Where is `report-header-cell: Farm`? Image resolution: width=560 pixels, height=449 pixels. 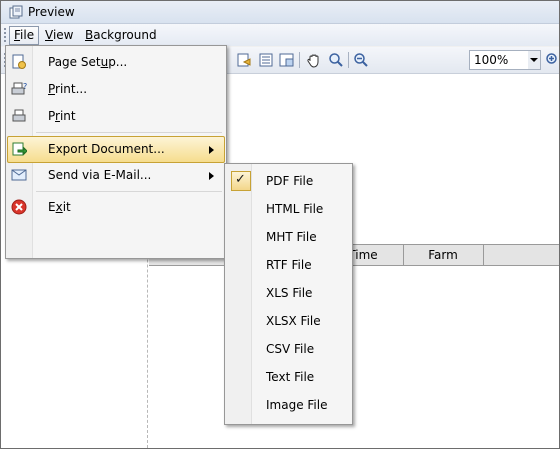 report-header-cell: Farm is located at coordinates (443, 255).